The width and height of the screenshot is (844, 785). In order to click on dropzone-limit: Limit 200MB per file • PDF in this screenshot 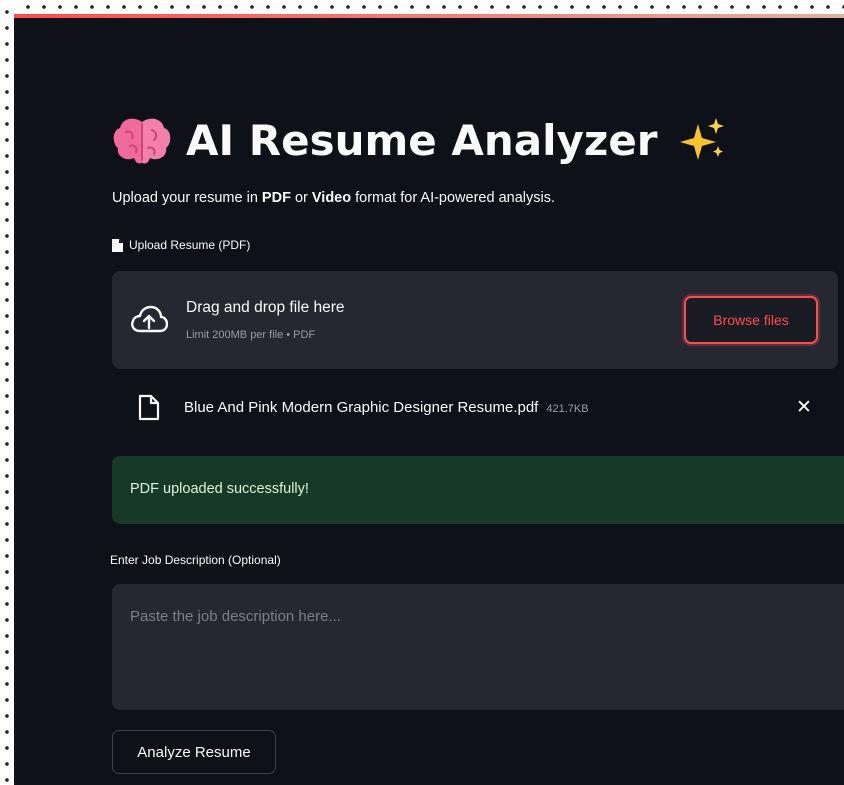, I will do `click(251, 335)`.